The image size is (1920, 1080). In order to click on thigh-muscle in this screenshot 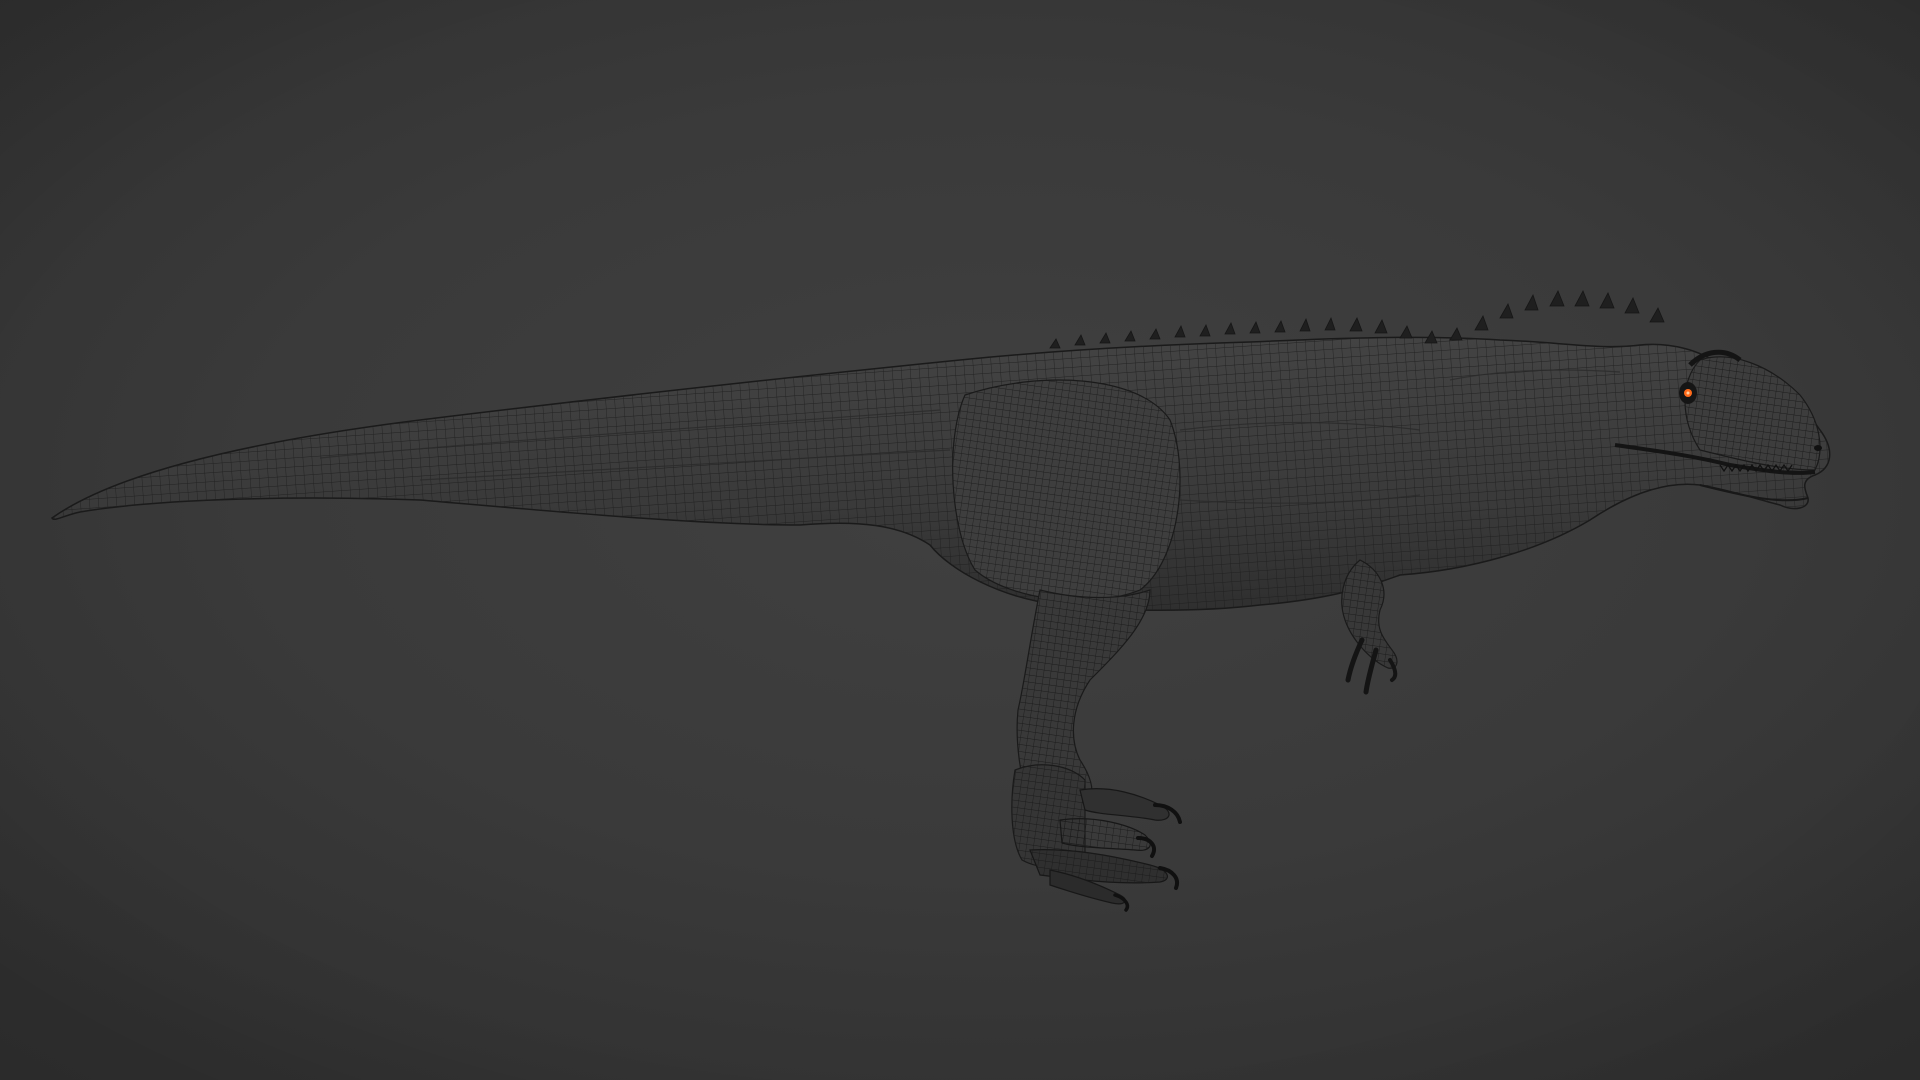, I will do `click(1066, 490)`.